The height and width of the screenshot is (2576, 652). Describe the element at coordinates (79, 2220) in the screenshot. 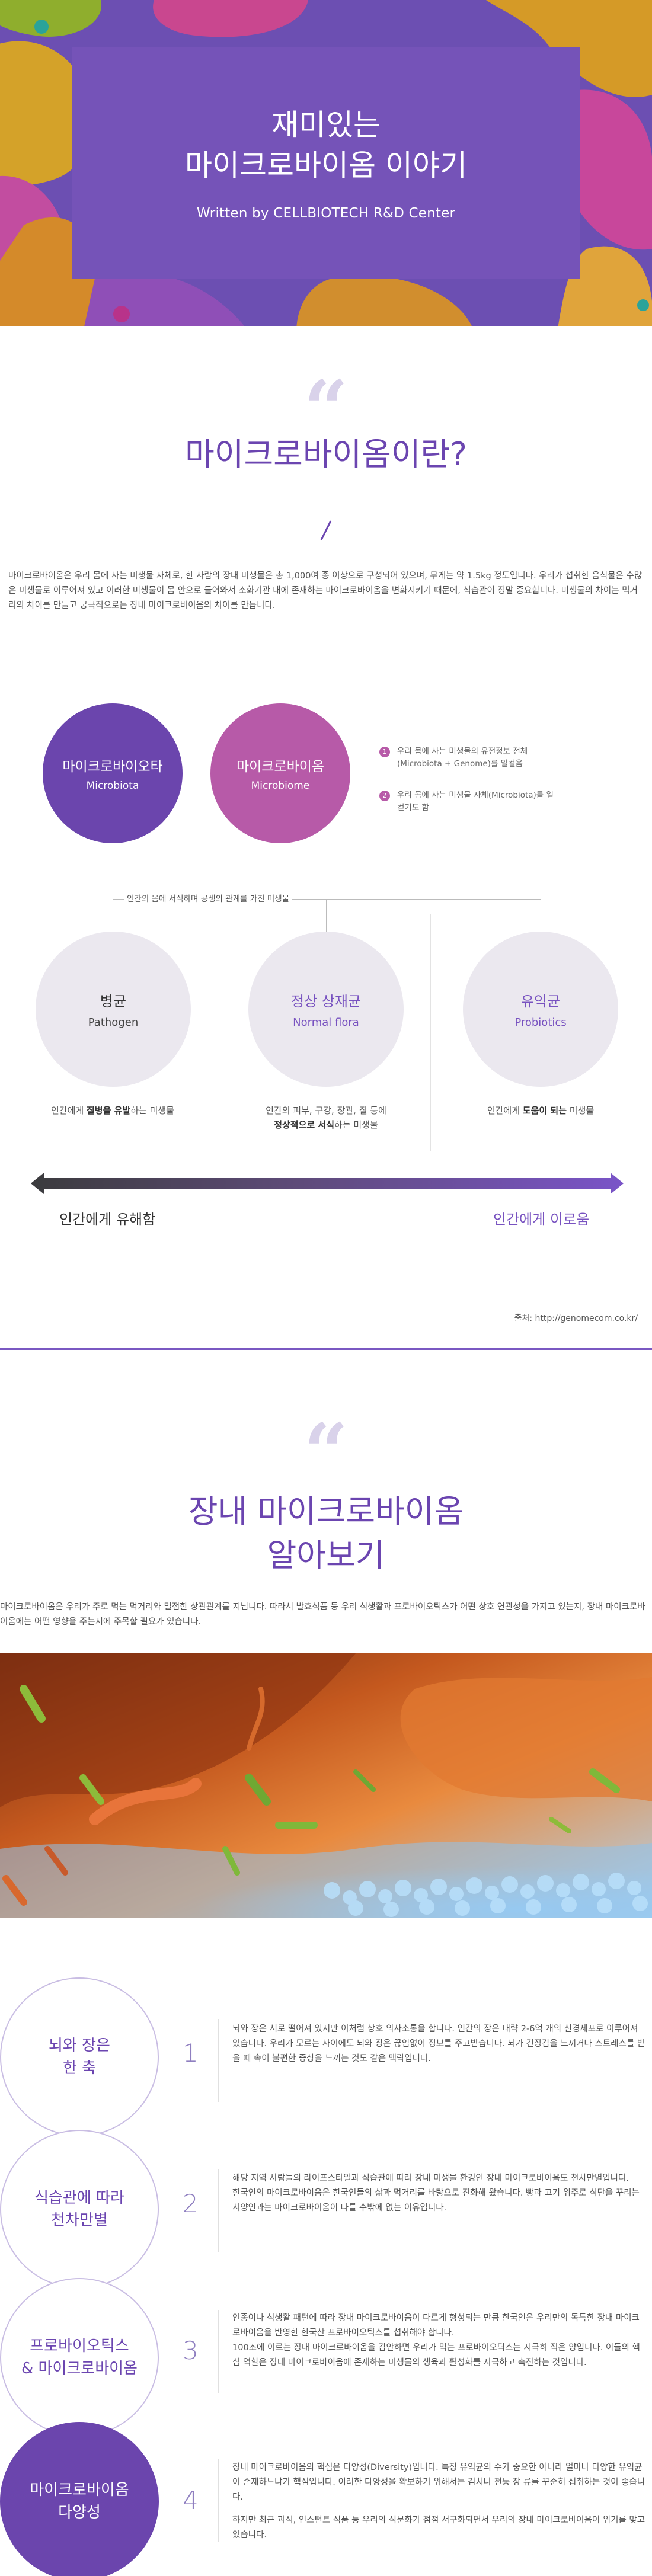

I see `topic-label-line2: 천차만별` at that location.